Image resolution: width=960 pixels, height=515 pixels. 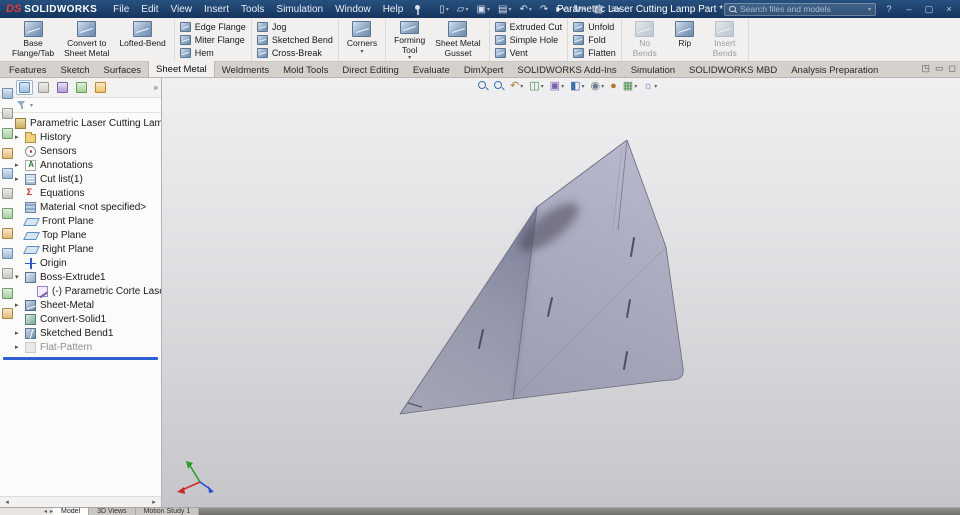 What do you see at coordinates (525, 9) in the screenshot?
I see `undo-button: ↶ ▾` at bounding box center [525, 9].